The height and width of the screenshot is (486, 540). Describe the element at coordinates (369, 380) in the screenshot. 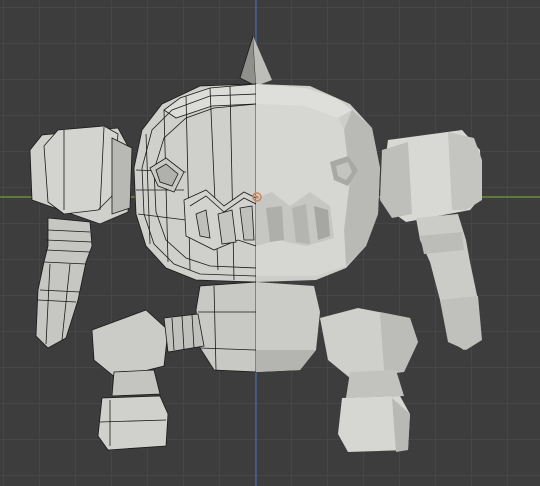

I see `right-leg` at that location.